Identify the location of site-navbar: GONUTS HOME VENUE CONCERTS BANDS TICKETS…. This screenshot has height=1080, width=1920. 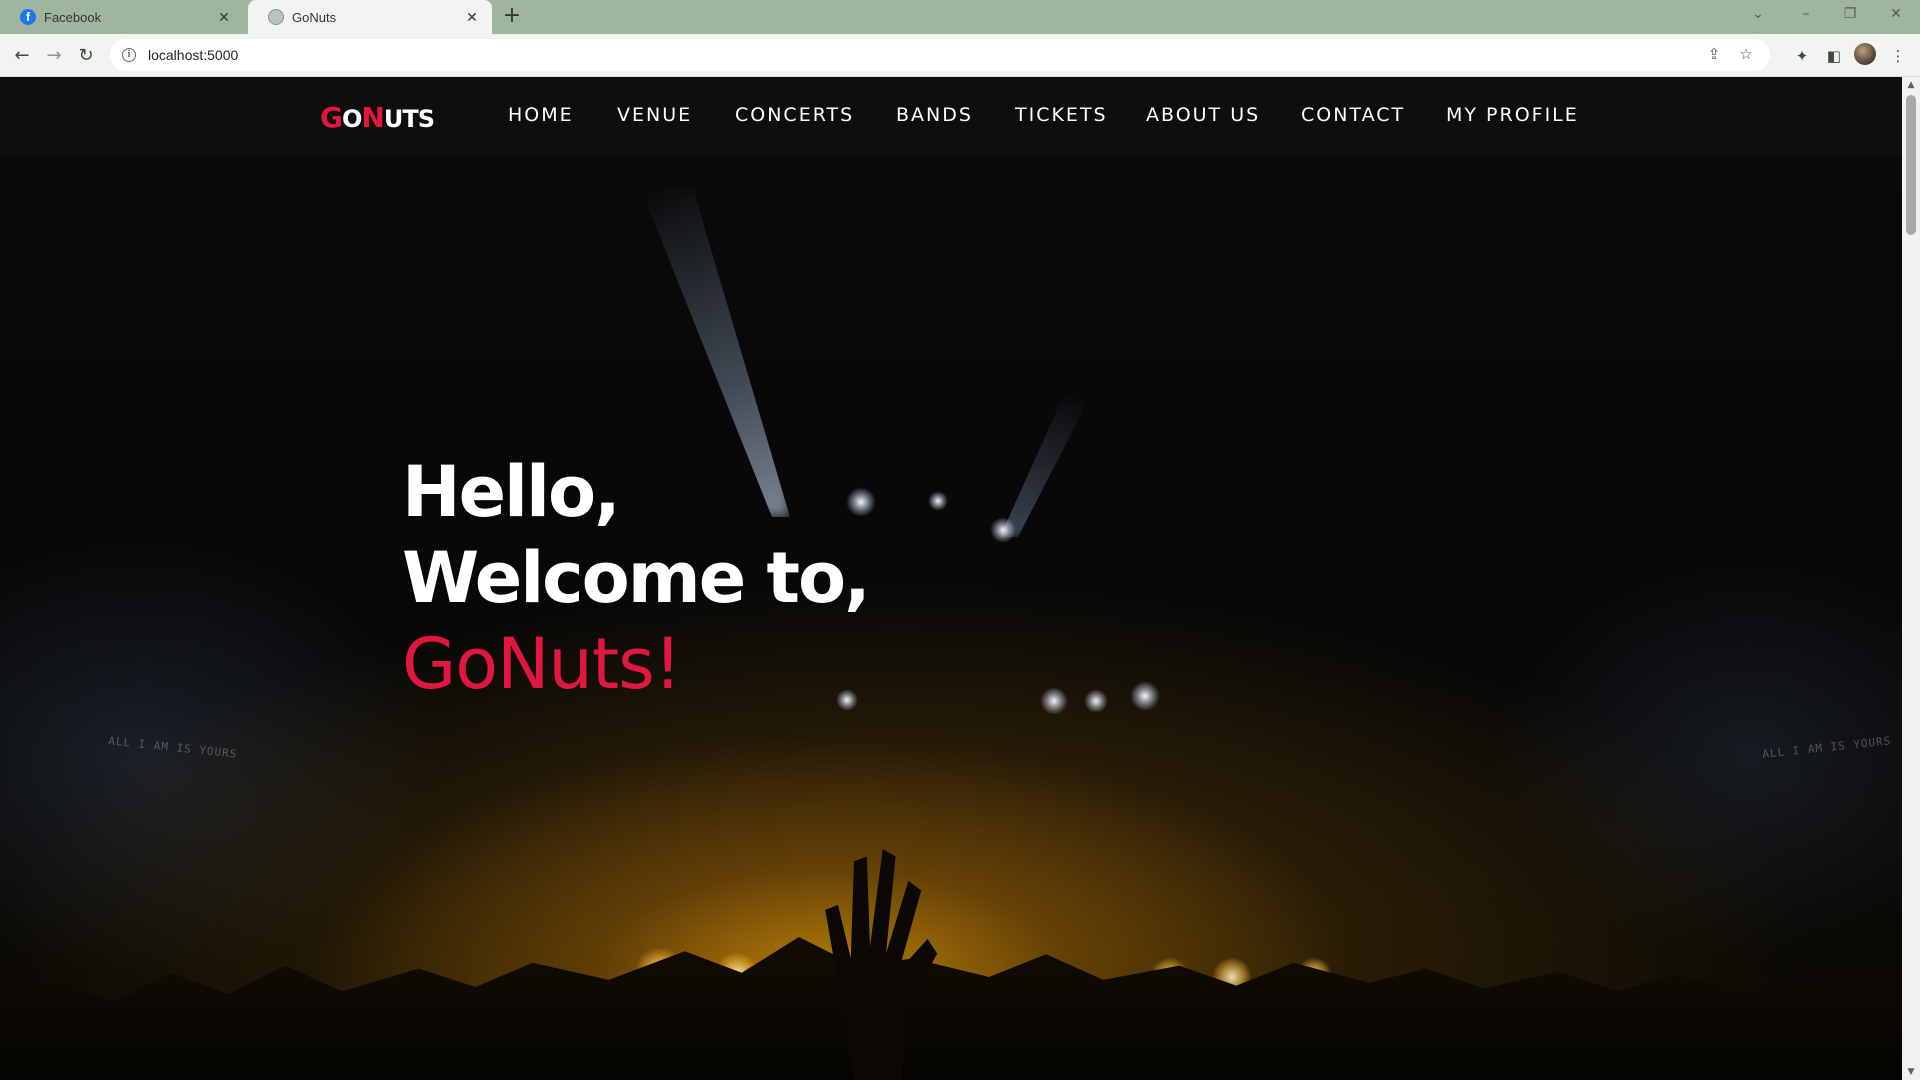
(951, 117).